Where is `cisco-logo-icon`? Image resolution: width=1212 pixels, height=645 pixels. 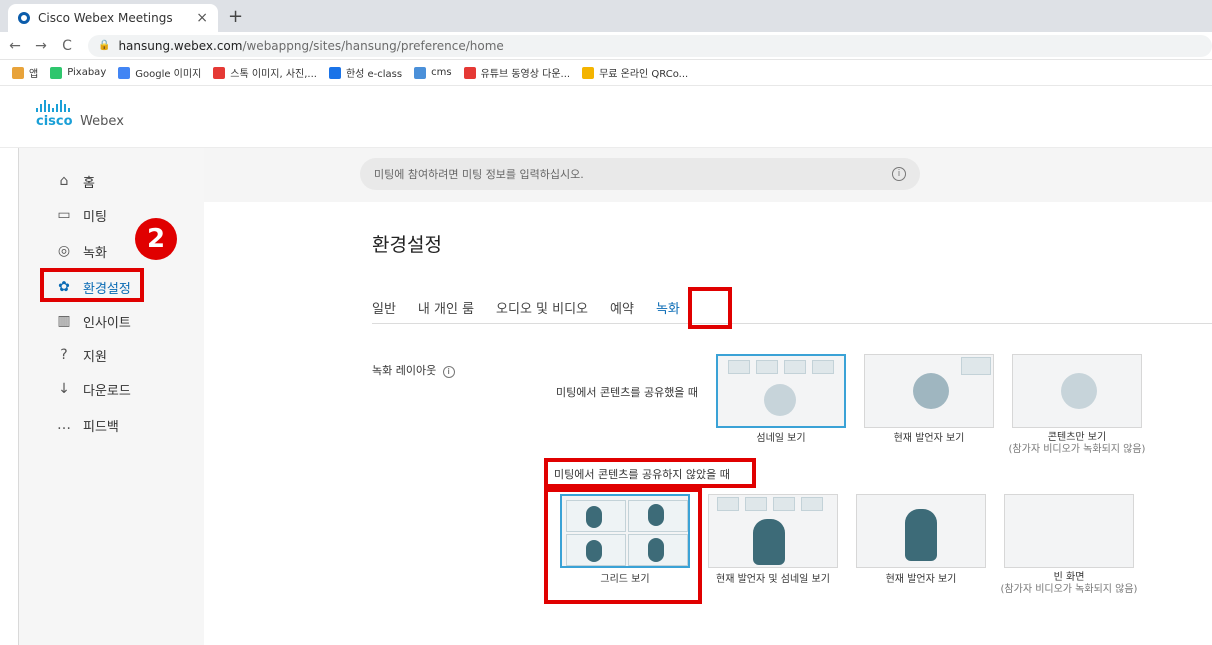 cisco-logo-icon is located at coordinates (80, 106).